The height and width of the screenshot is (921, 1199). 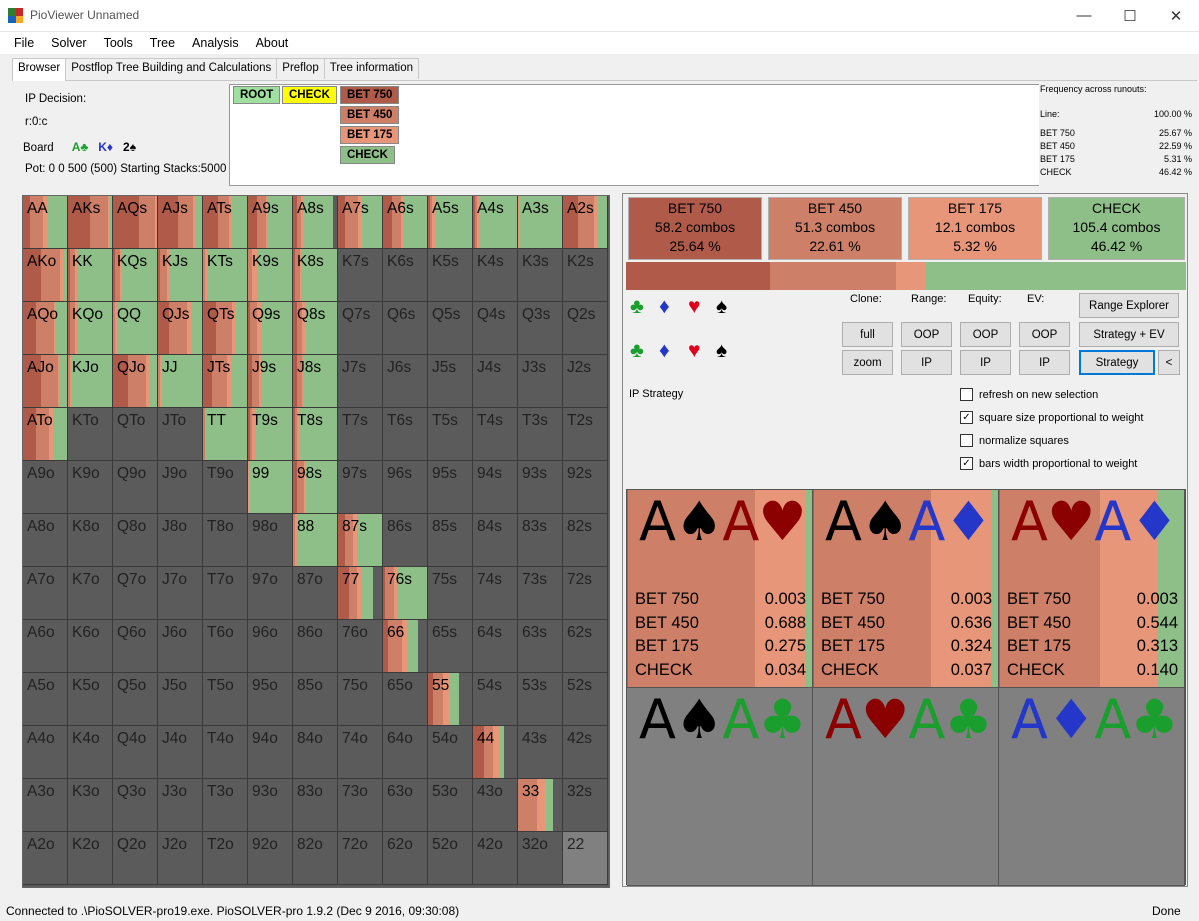 I want to click on hand-cell: A7s, so click(x=360, y=222).